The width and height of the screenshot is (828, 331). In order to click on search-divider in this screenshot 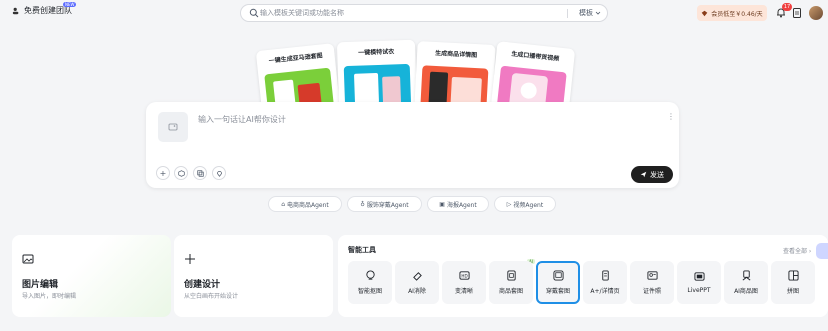, I will do `click(567, 13)`.